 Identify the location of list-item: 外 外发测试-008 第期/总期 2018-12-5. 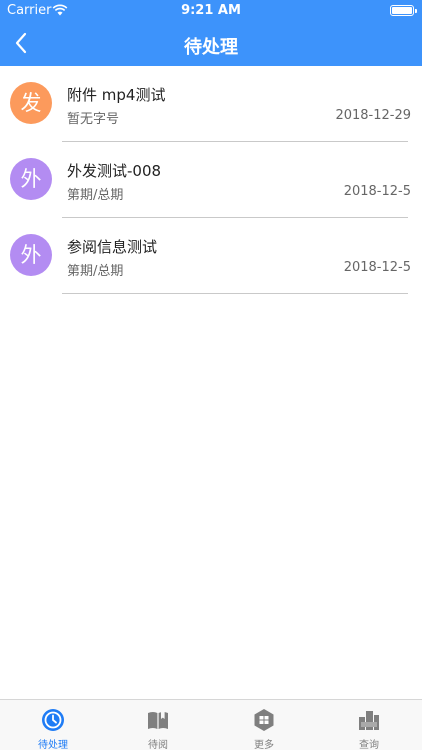
(211, 180).